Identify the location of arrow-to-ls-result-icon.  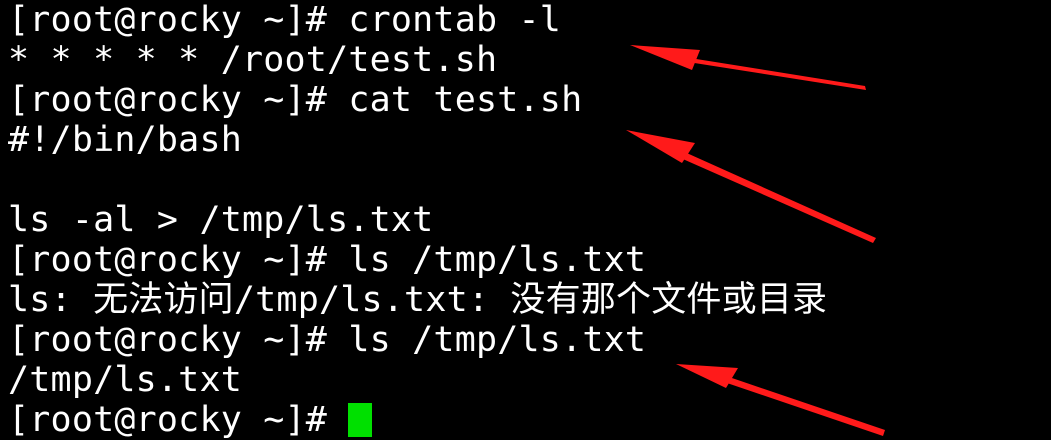
(780, 400).